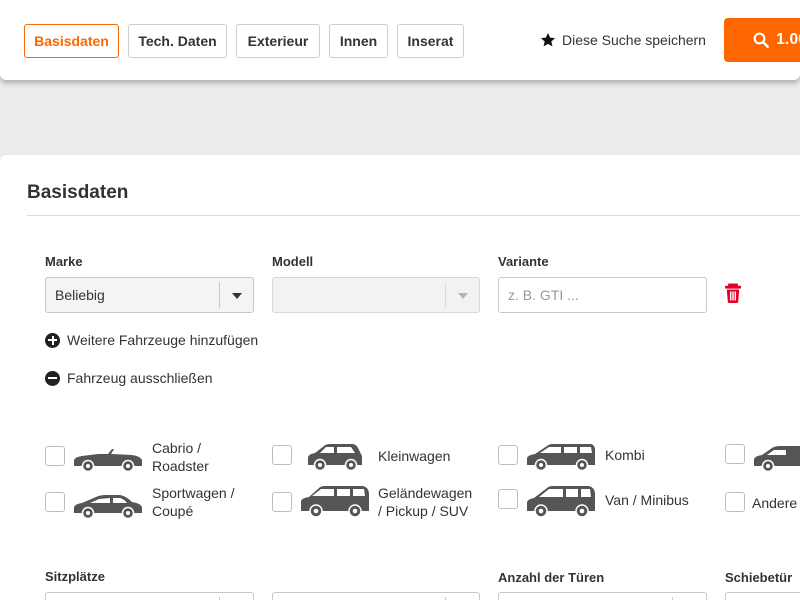 The image size is (800, 600). I want to click on doors-label: Anzahl der Türen, so click(551, 577).